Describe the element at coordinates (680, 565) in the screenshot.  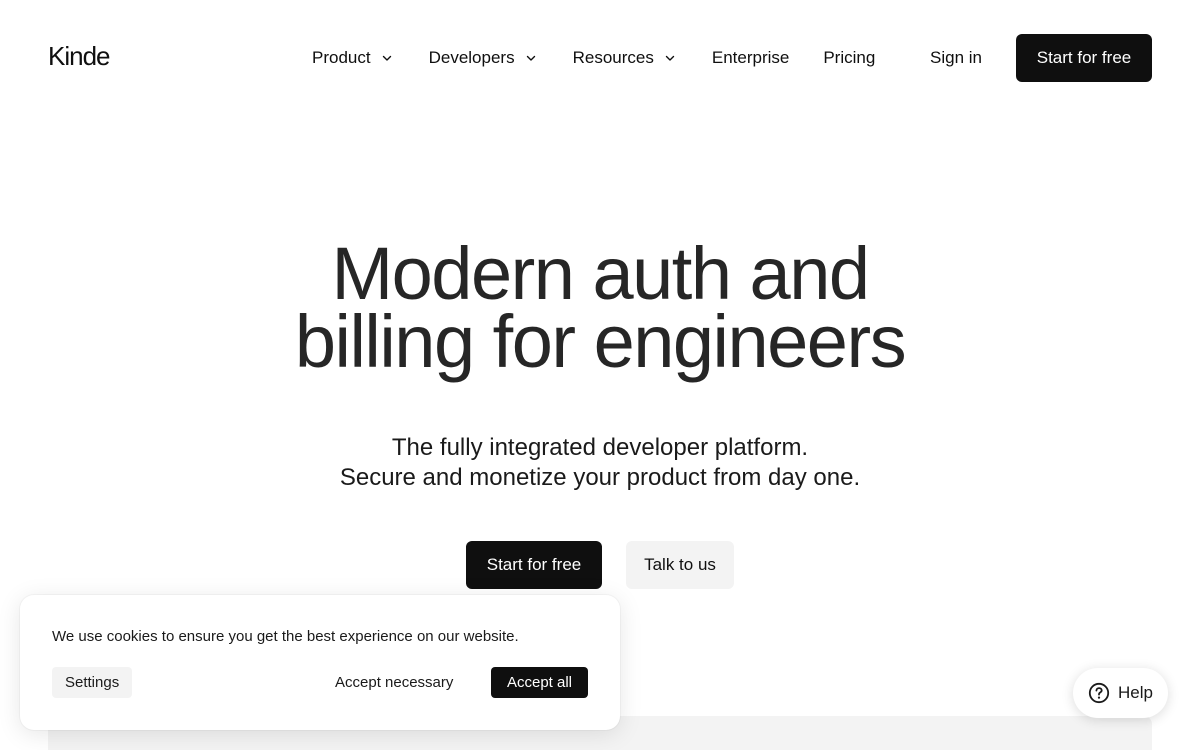
I see `talk-to-us-button: Talk to us` at that location.